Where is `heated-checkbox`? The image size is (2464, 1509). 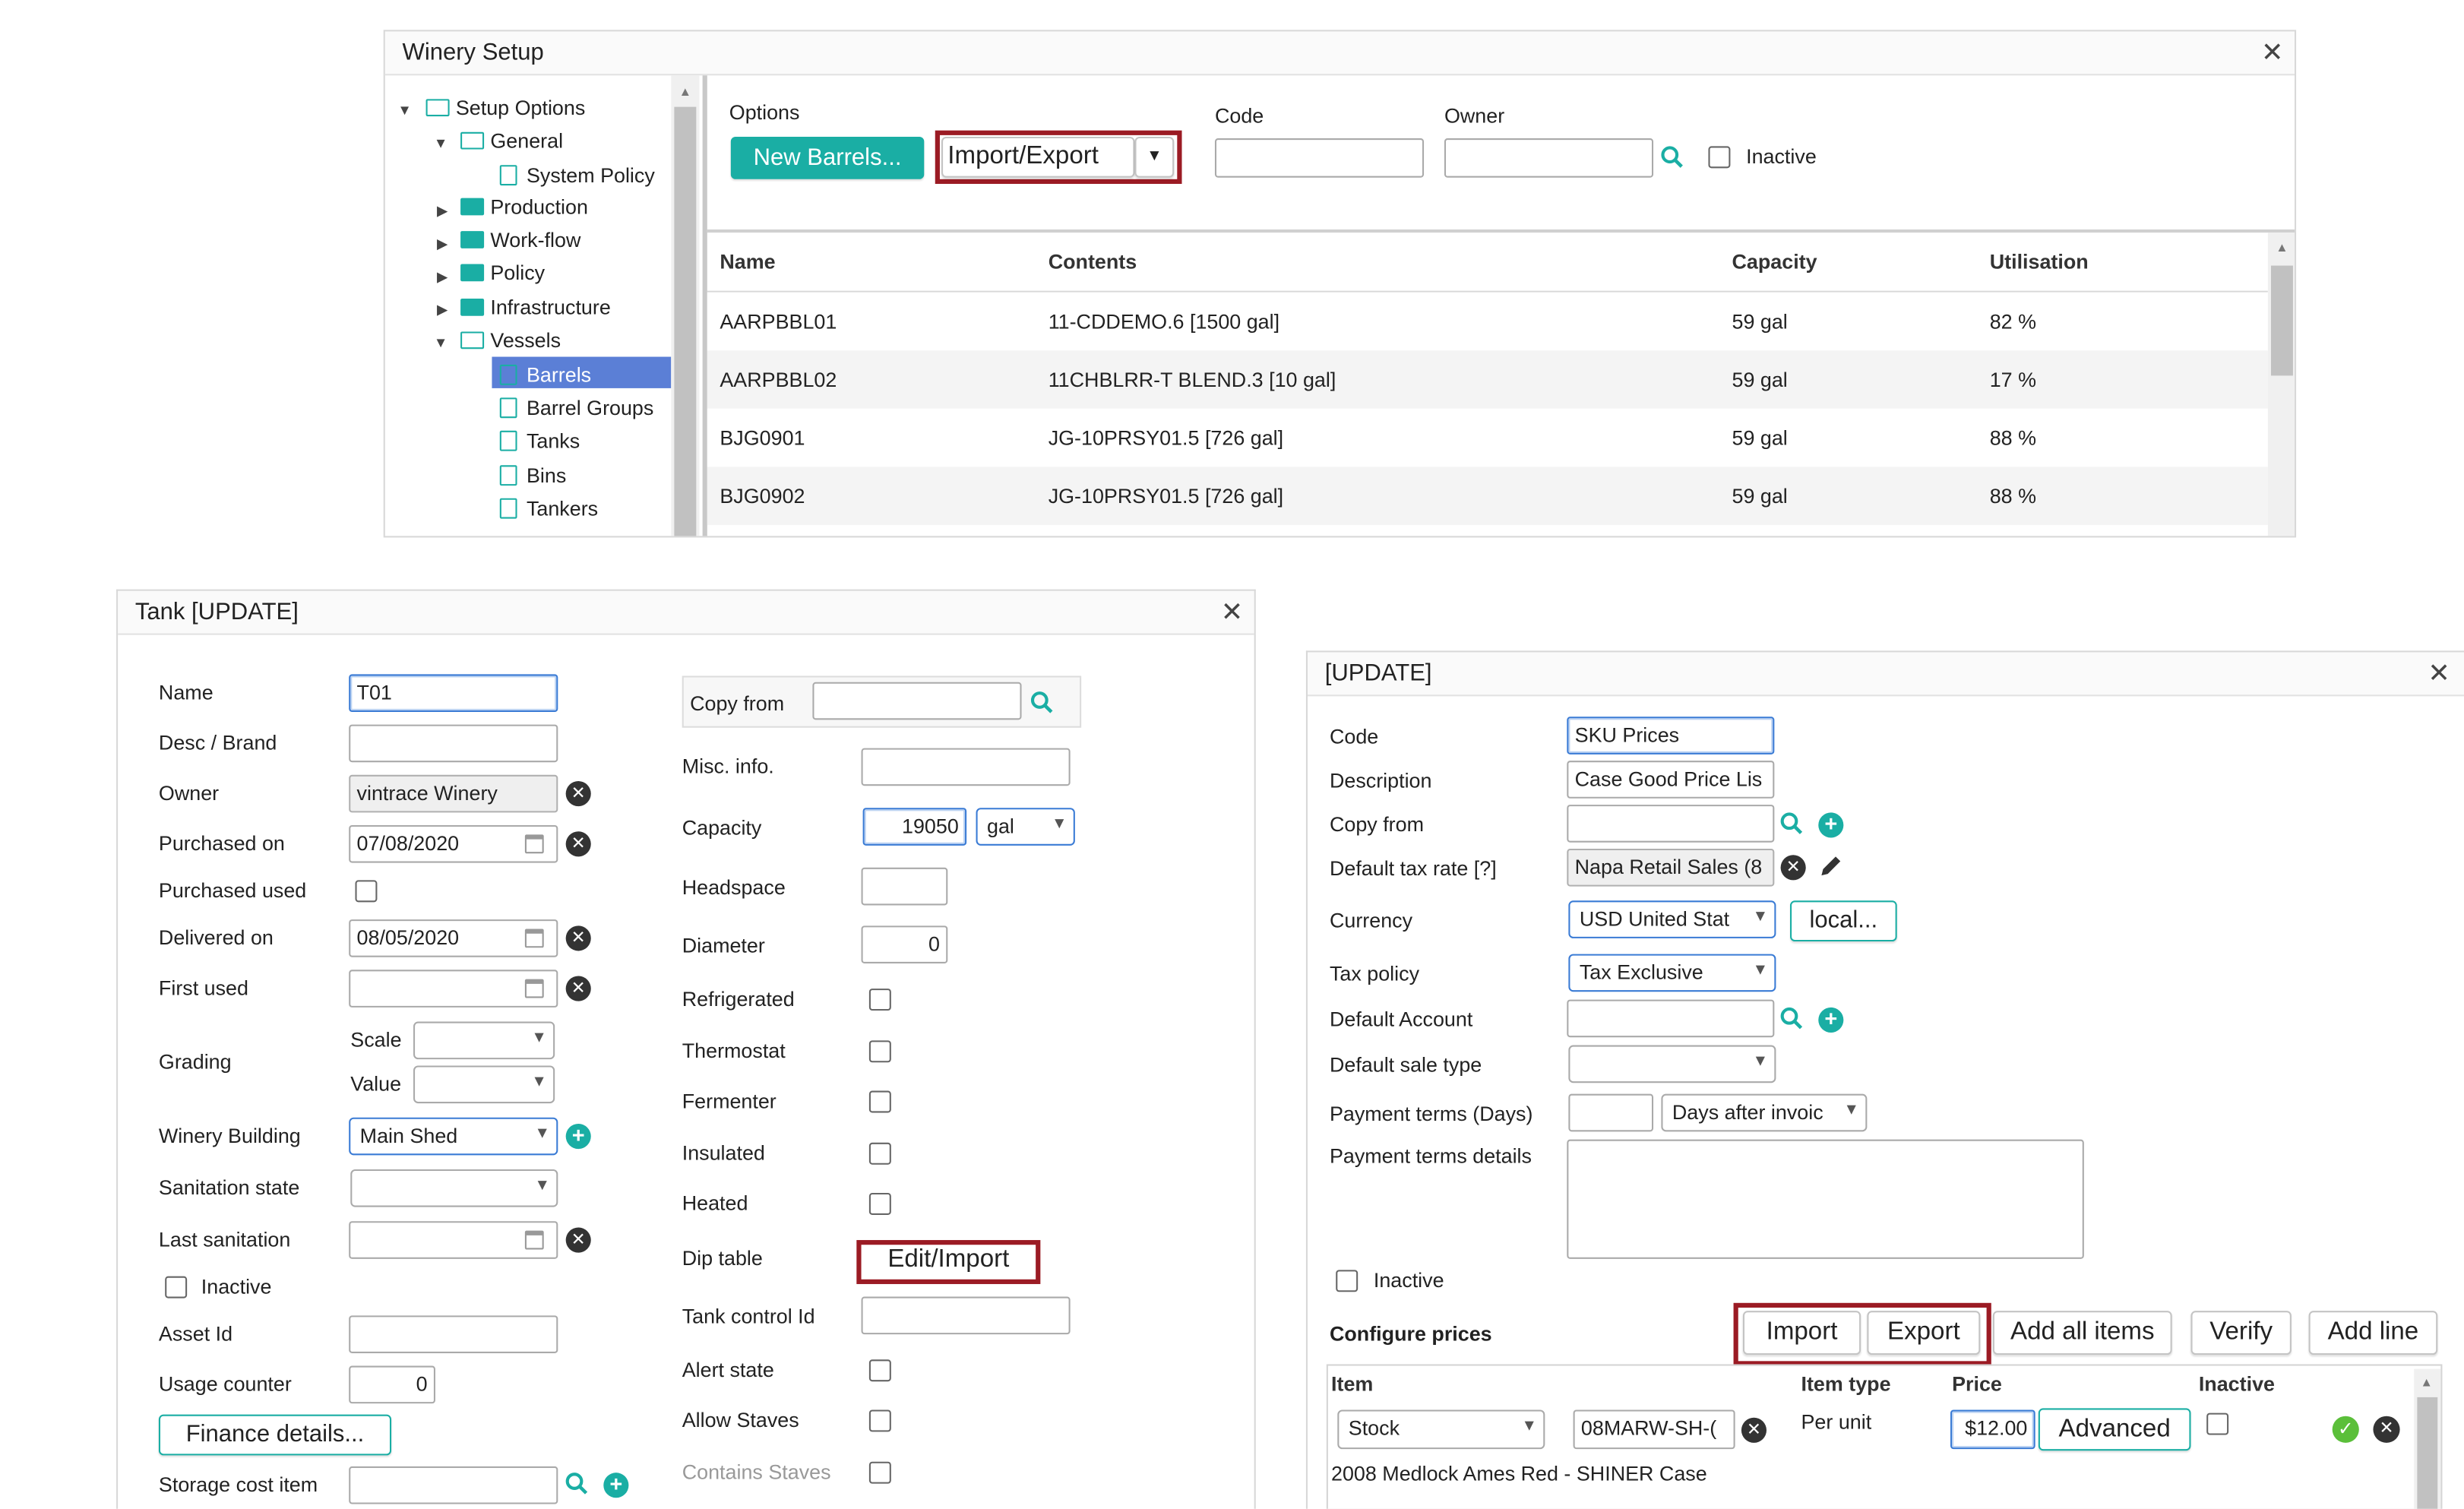 heated-checkbox is located at coordinates (879, 1203).